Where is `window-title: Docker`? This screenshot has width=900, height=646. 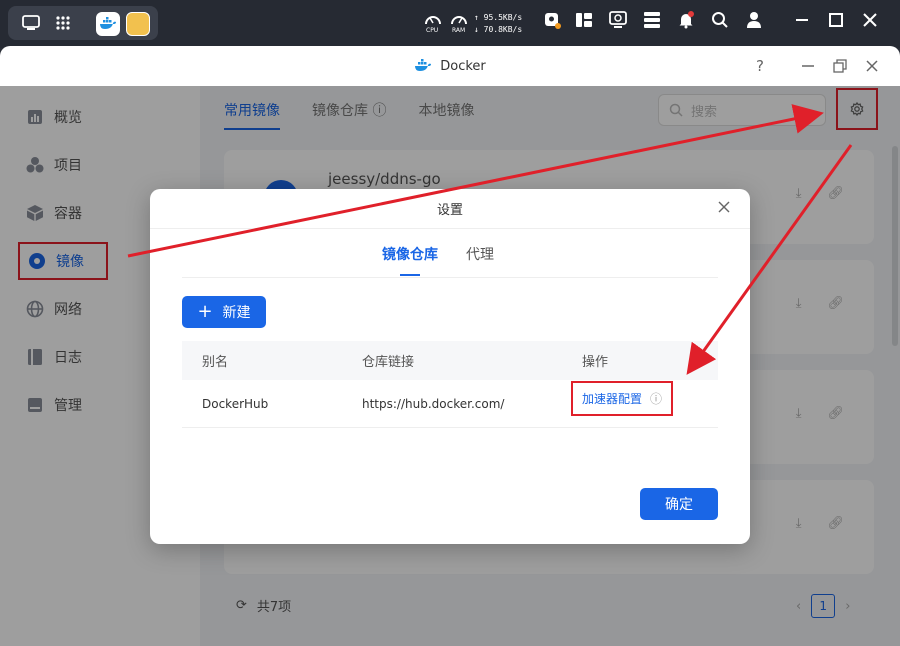
window-title: Docker is located at coordinates (463, 66).